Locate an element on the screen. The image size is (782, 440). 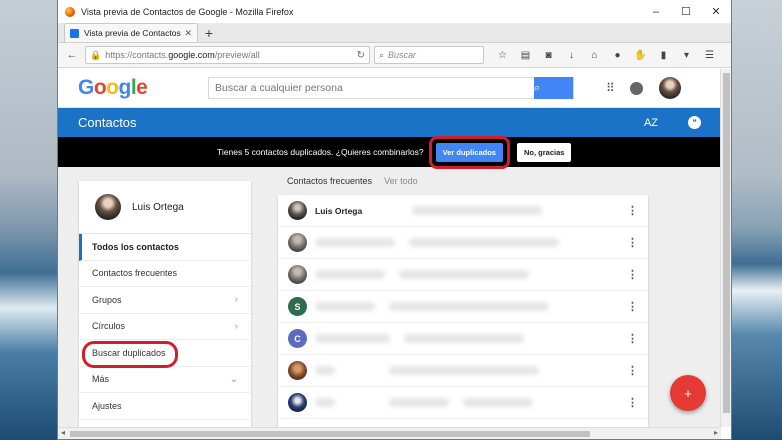
google-logo: Google is located at coordinates (133, 88).